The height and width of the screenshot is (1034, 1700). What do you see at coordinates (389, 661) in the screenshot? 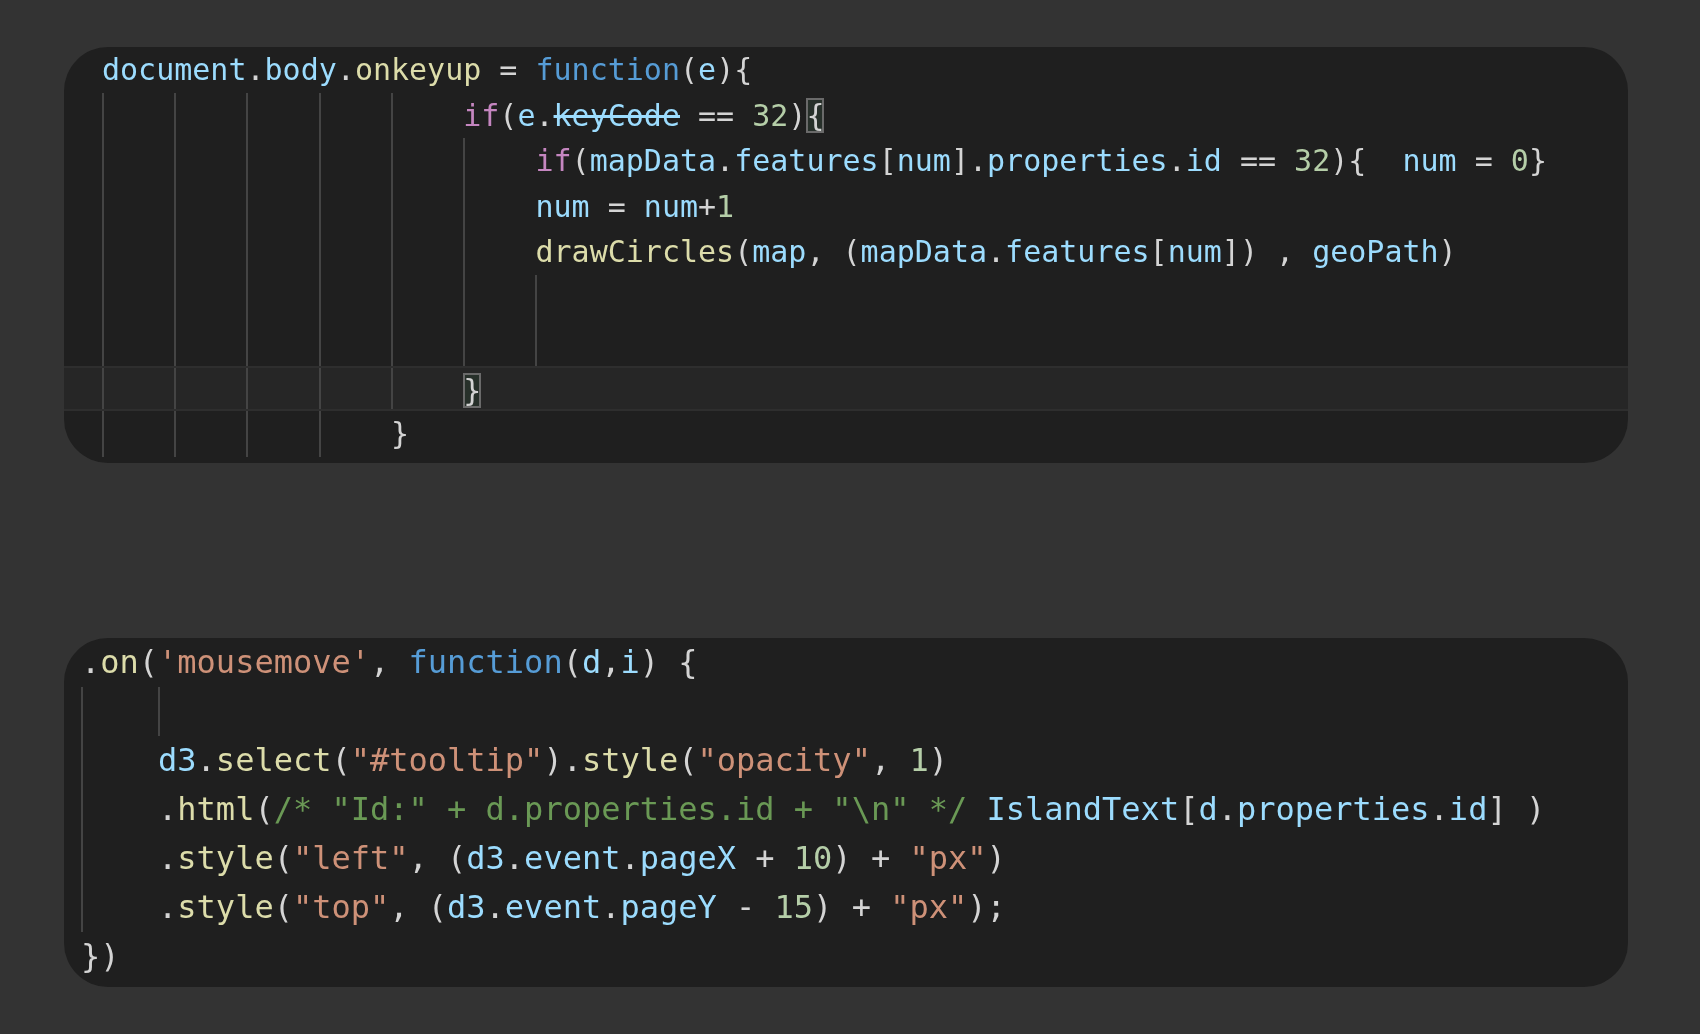
I see `code-line: .on('mousemove', function(d,i) {` at bounding box center [389, 661].